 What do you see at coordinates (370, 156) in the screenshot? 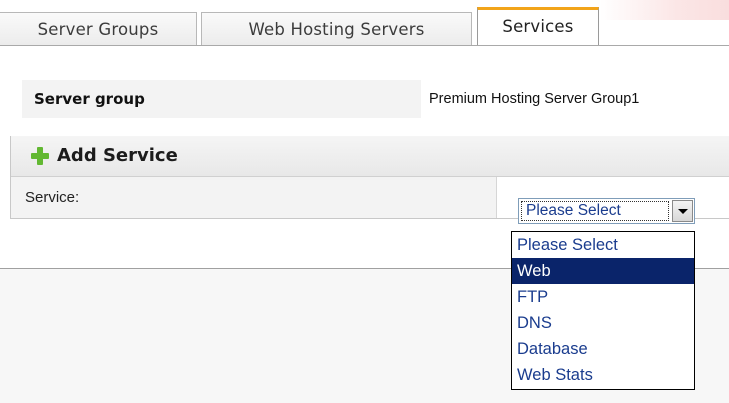
I see `add-service-header: Add Service` at bounding box center [370, 156].